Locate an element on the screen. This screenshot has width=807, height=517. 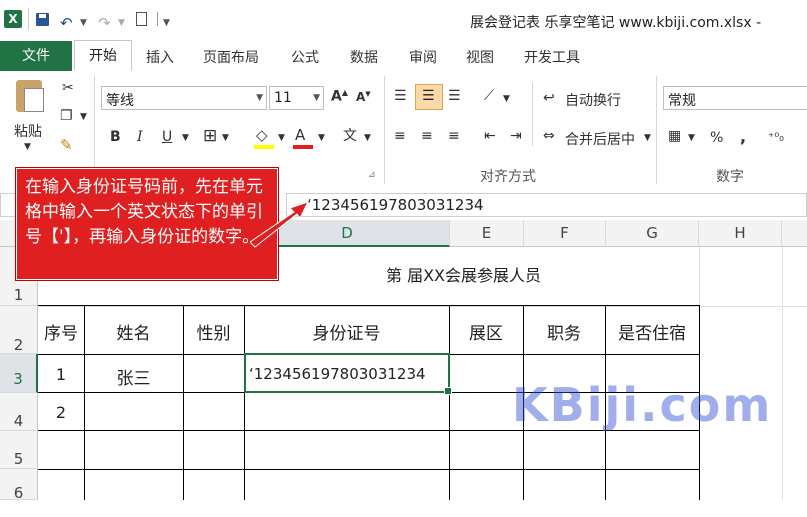
wrap-text-icon: ↩ is located at coordinates (549, 98).